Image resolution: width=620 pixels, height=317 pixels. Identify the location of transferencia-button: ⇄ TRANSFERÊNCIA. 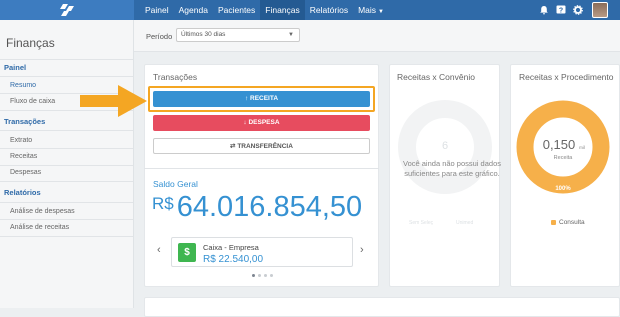
(261, 146).